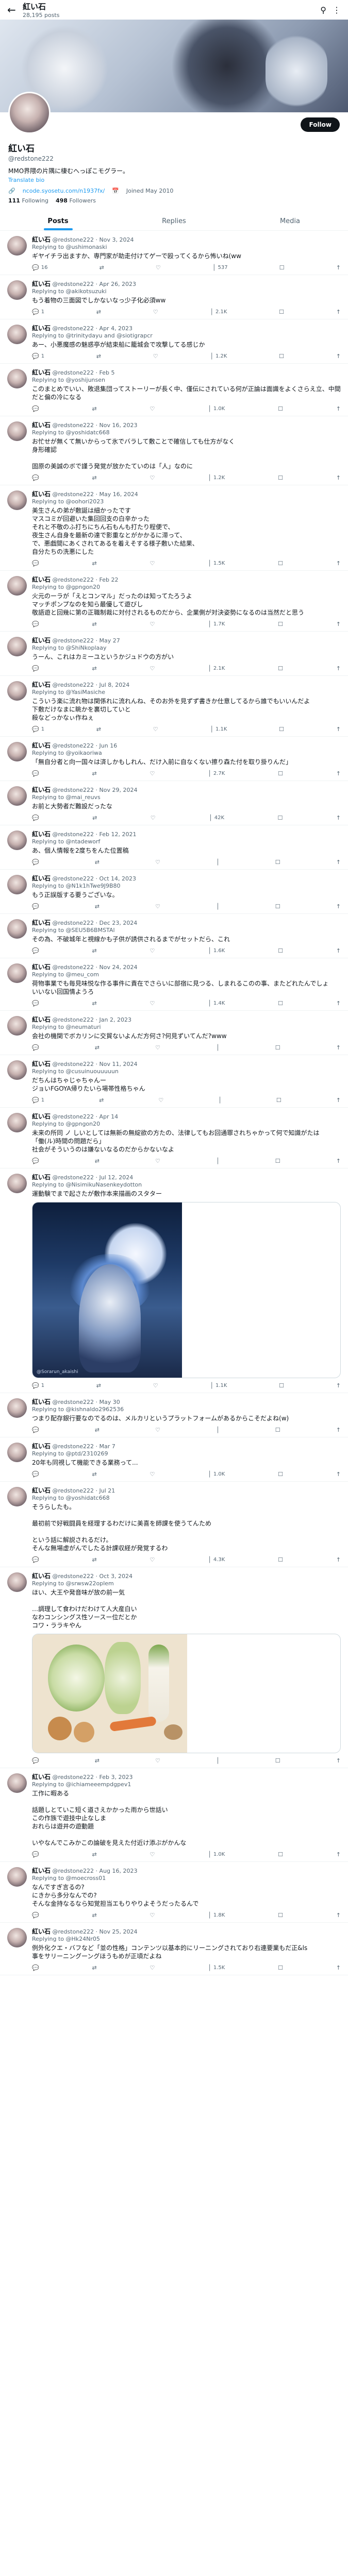 The image size is (348, 2576). What do you see at coordinates (186, 1409) in the screenshot?
I see `replying-to: Replying to @kishnaldo2962536` at bounding box center [186, 1409].